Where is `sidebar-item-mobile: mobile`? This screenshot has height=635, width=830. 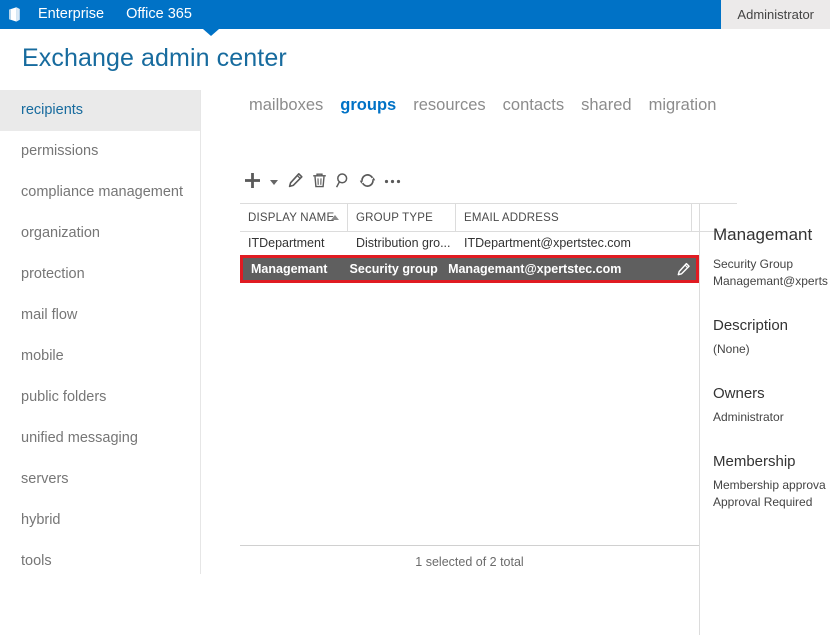 sidebar-item-mobile: mobile is located at coordinates (100, 356).